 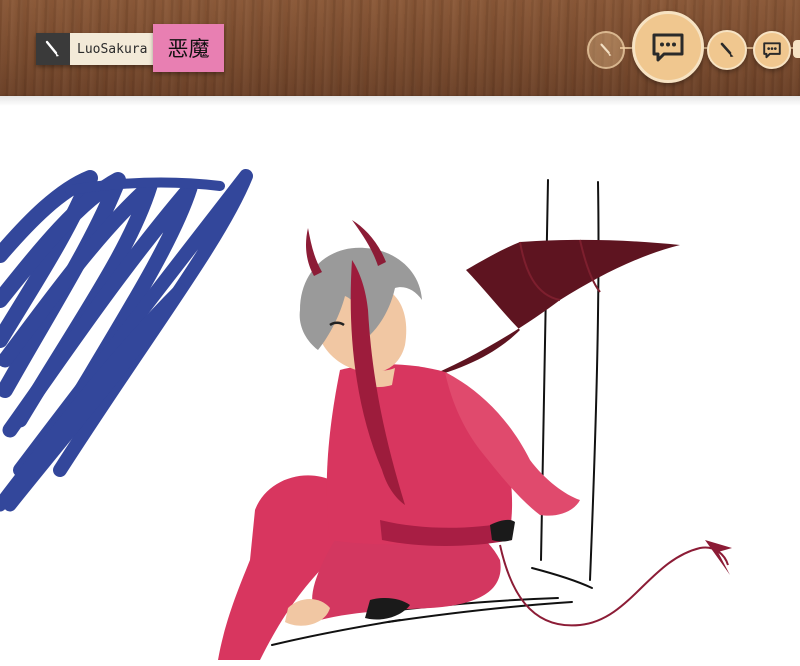 I want to click on demon-wing, so click(x=550, y=309).